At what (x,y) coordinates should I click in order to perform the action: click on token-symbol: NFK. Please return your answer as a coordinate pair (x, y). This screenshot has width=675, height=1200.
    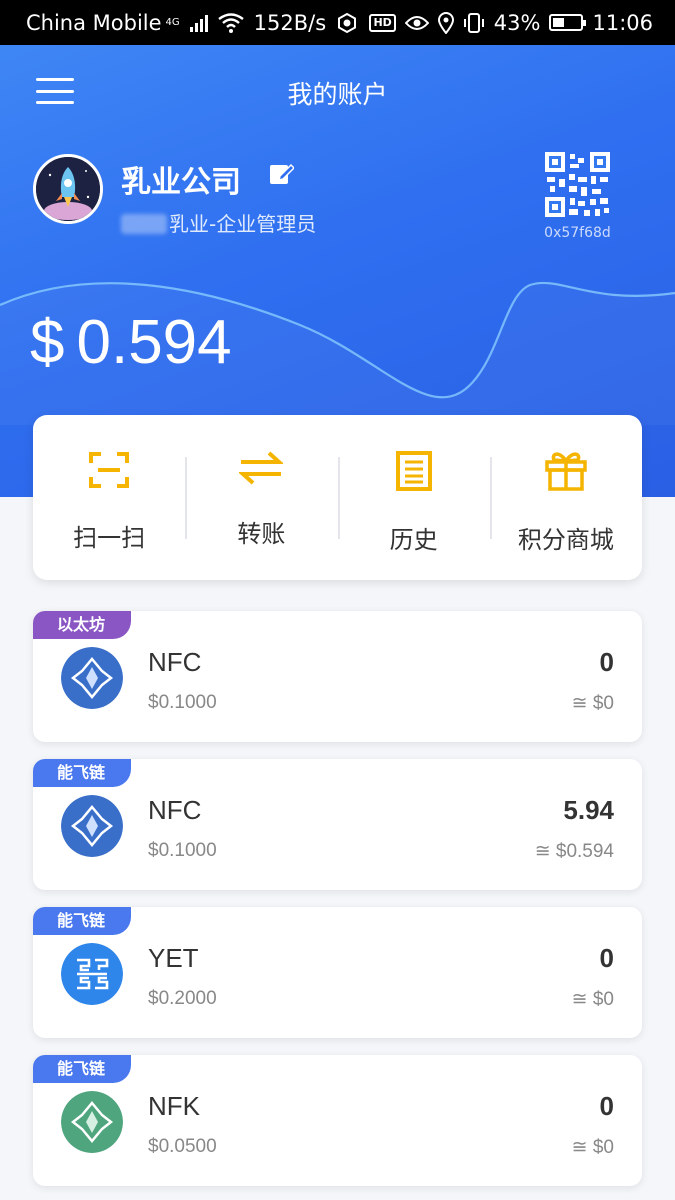
    Looking at the image, I should click on (174, 1106).